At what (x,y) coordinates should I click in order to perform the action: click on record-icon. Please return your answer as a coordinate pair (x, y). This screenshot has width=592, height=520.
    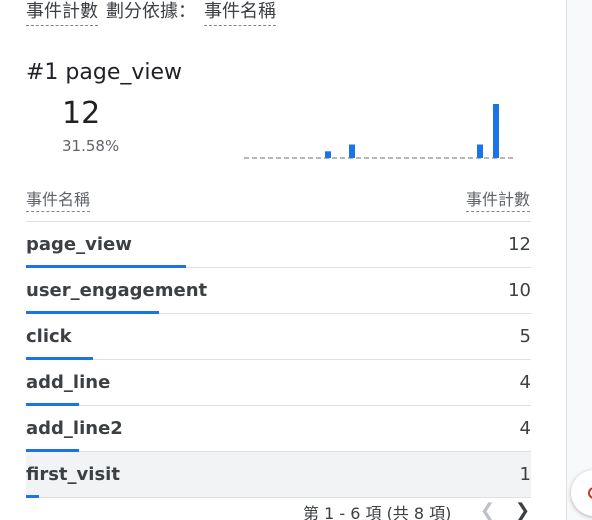
    Looking at the image, I should click on (590, 493).